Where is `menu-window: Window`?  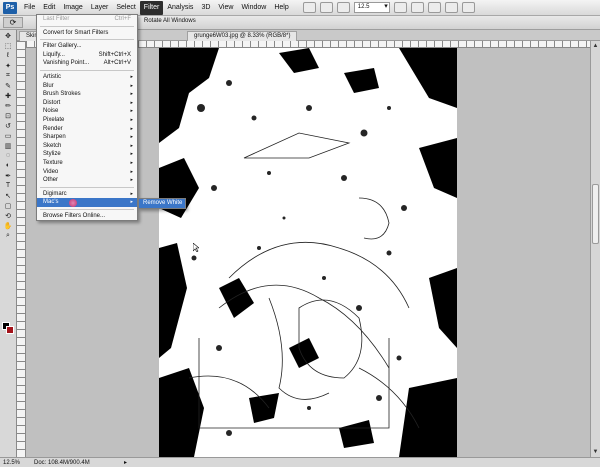
menu-window: Window is located at coordinates (253, 8).